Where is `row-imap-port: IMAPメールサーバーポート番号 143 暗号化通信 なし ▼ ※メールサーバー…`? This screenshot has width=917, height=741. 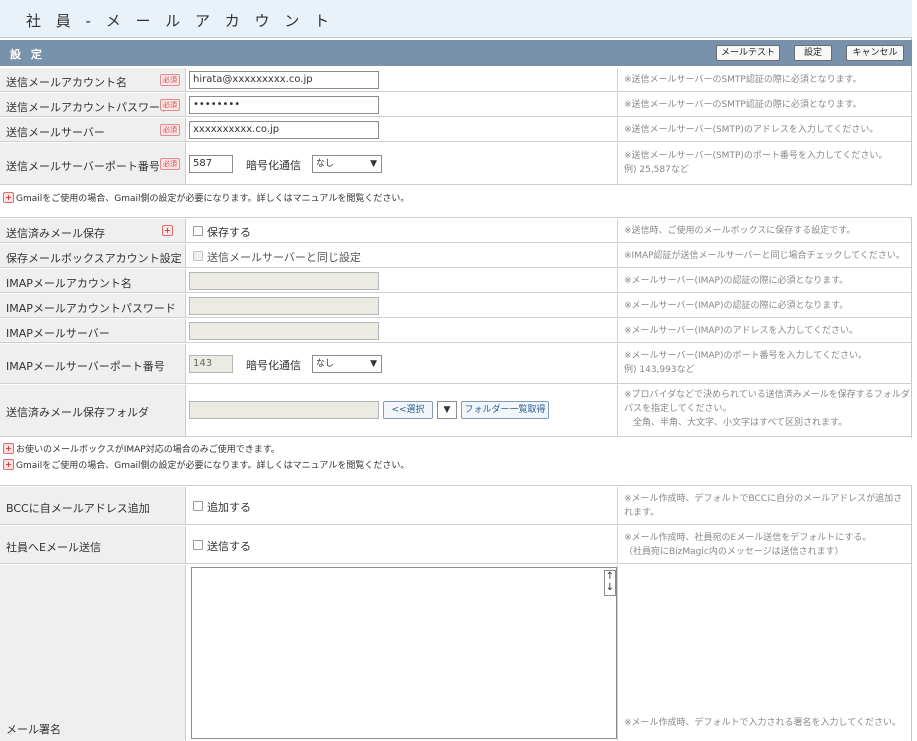
row-imap-port: IMAPメールサーバーポート番号 143 暗号化通信 なし ▼ ※メールサーバー… is located at coordinates (456, 364).